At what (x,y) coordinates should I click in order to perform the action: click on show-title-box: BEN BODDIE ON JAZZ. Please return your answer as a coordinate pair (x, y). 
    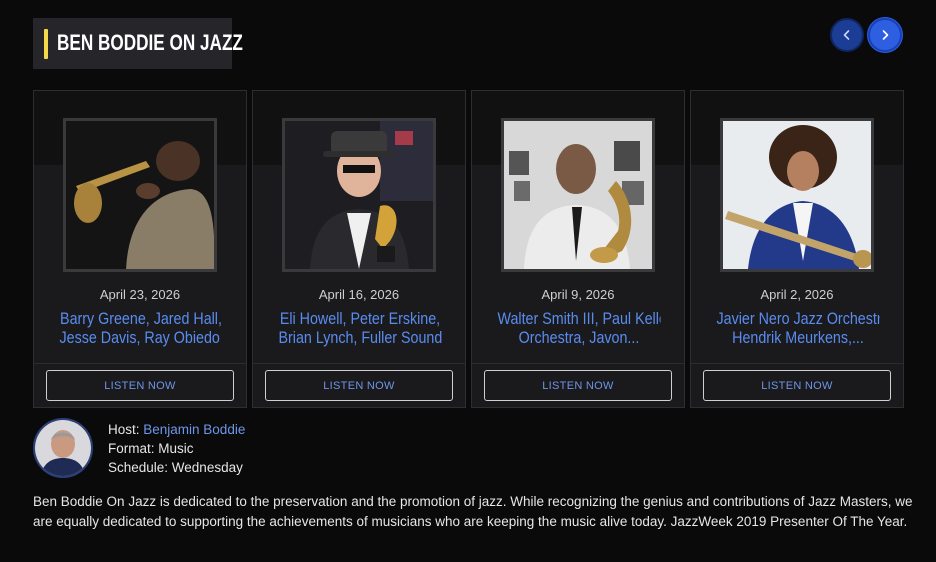
    Looking at the image, I should click on (138, 43).